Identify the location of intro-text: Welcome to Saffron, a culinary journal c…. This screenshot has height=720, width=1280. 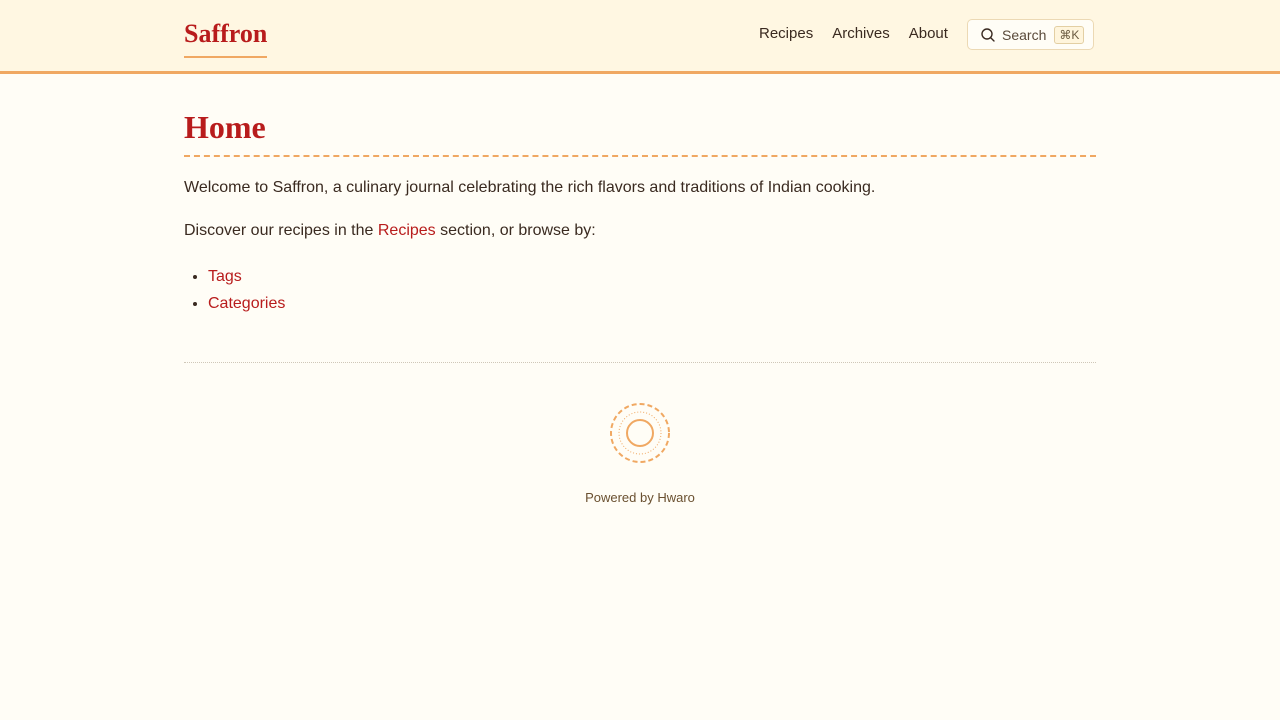
(530, 187).